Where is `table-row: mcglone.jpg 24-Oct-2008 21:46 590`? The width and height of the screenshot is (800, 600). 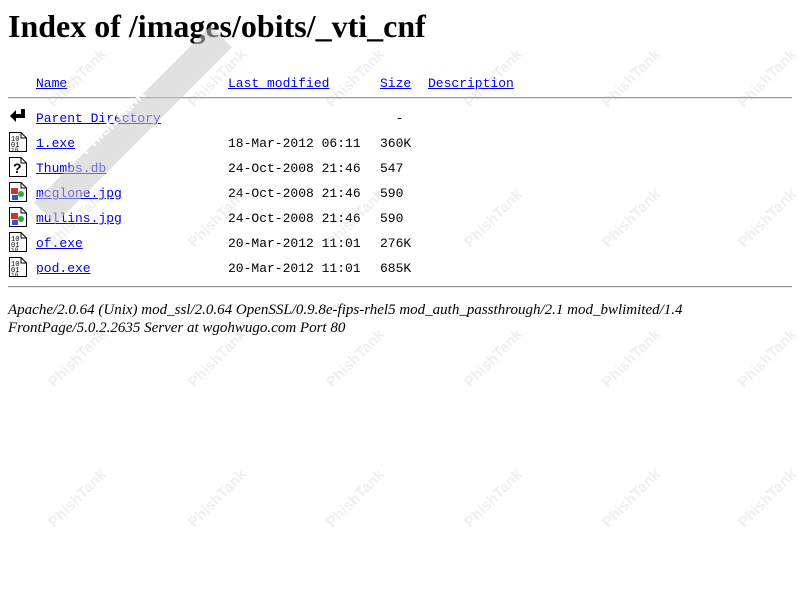 table-row: mcglone.jpg 24-Oct-2008 21:46 590 is located at coordinates (400, 191).